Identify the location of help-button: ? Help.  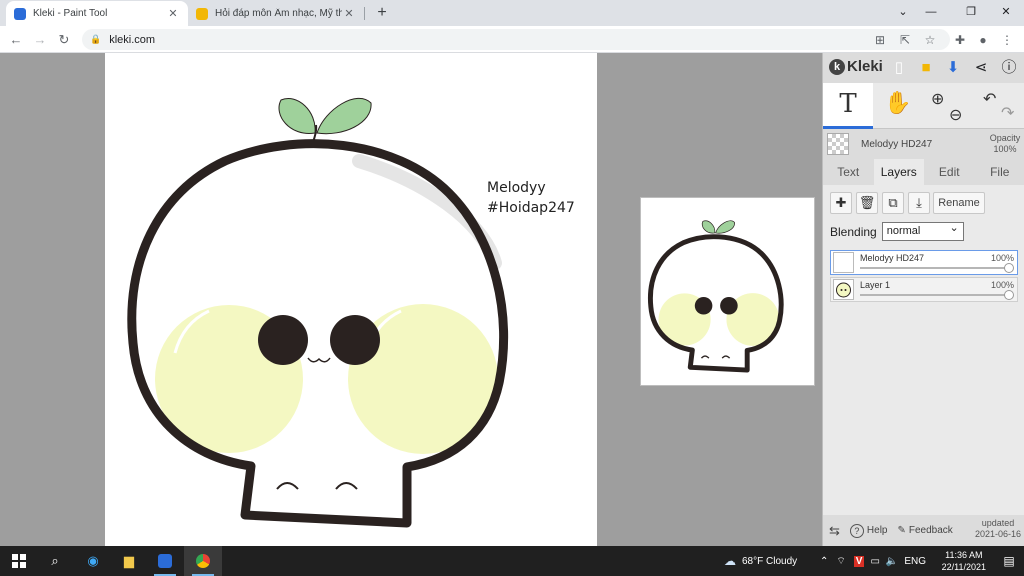
(868, 530).